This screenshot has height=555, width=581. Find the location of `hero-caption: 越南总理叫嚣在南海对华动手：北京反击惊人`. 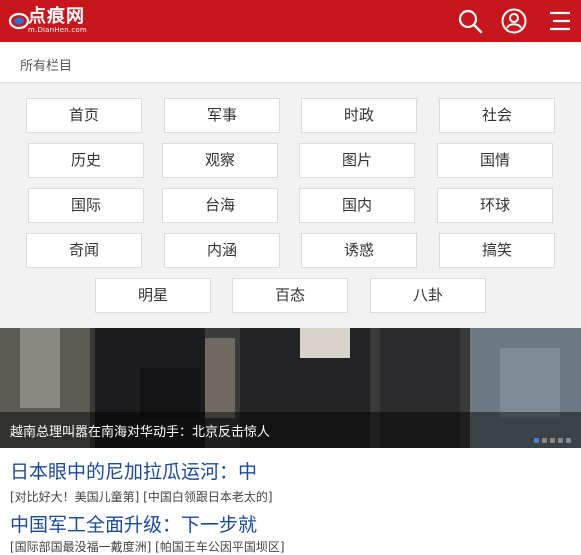

hero-caption: 越南总理叫嚣在南海对华动手：北京反击惊人 is located at coordinates (140, 430).